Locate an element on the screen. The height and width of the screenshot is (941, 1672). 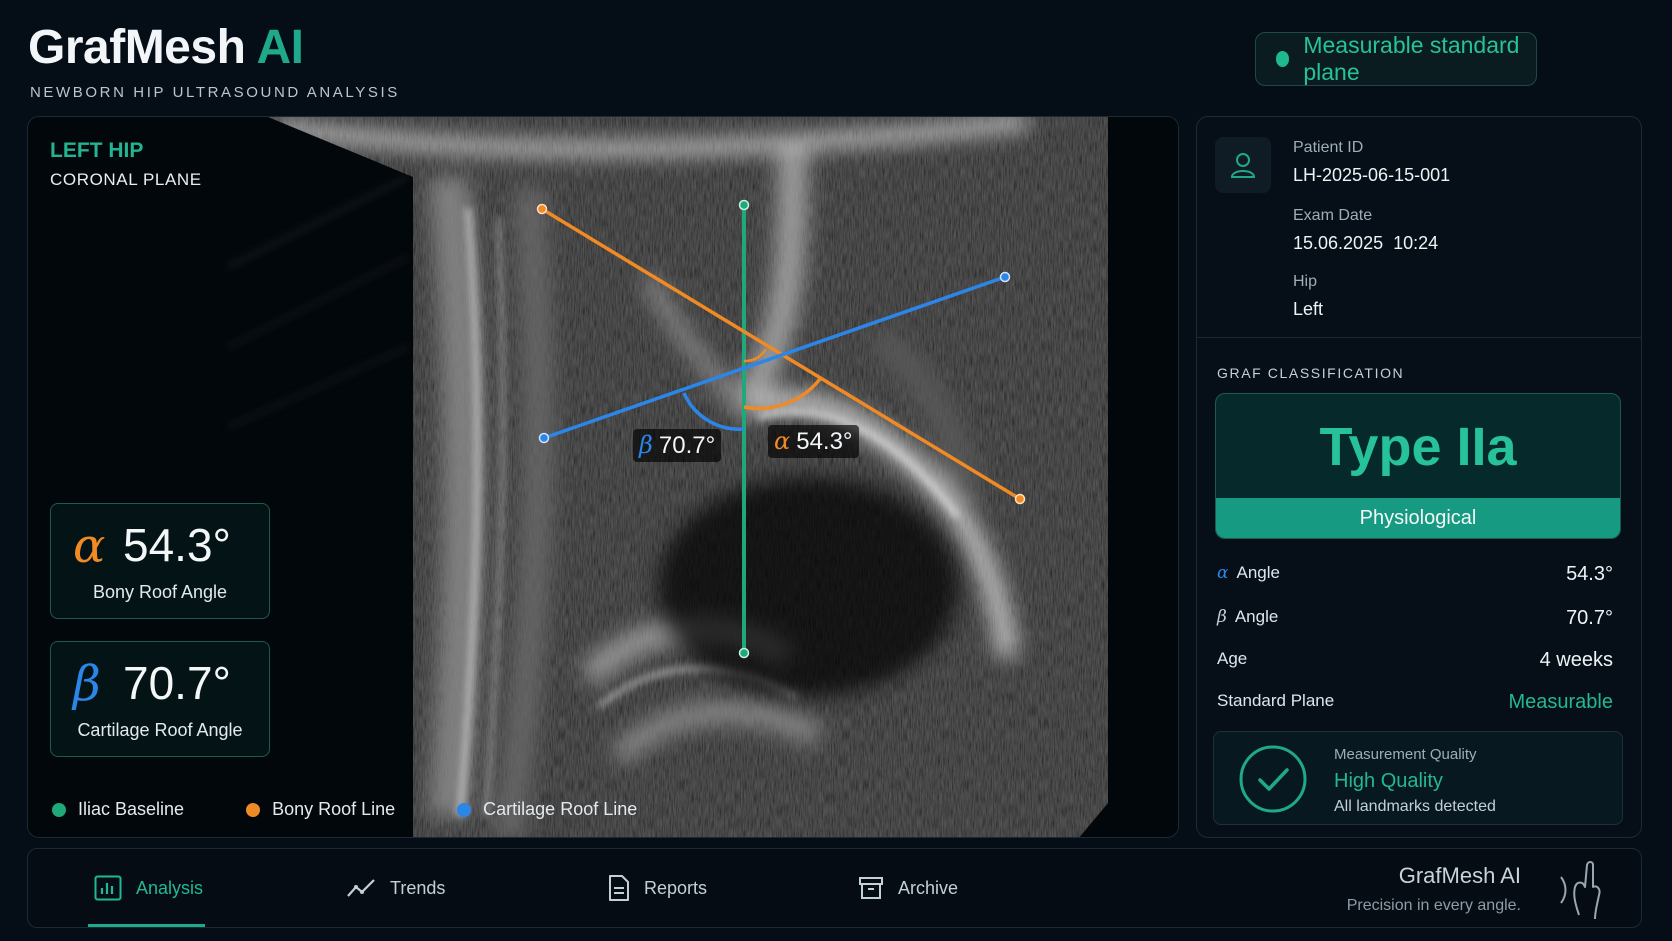
nav-label: Archive is located at coordinates (928, 887).